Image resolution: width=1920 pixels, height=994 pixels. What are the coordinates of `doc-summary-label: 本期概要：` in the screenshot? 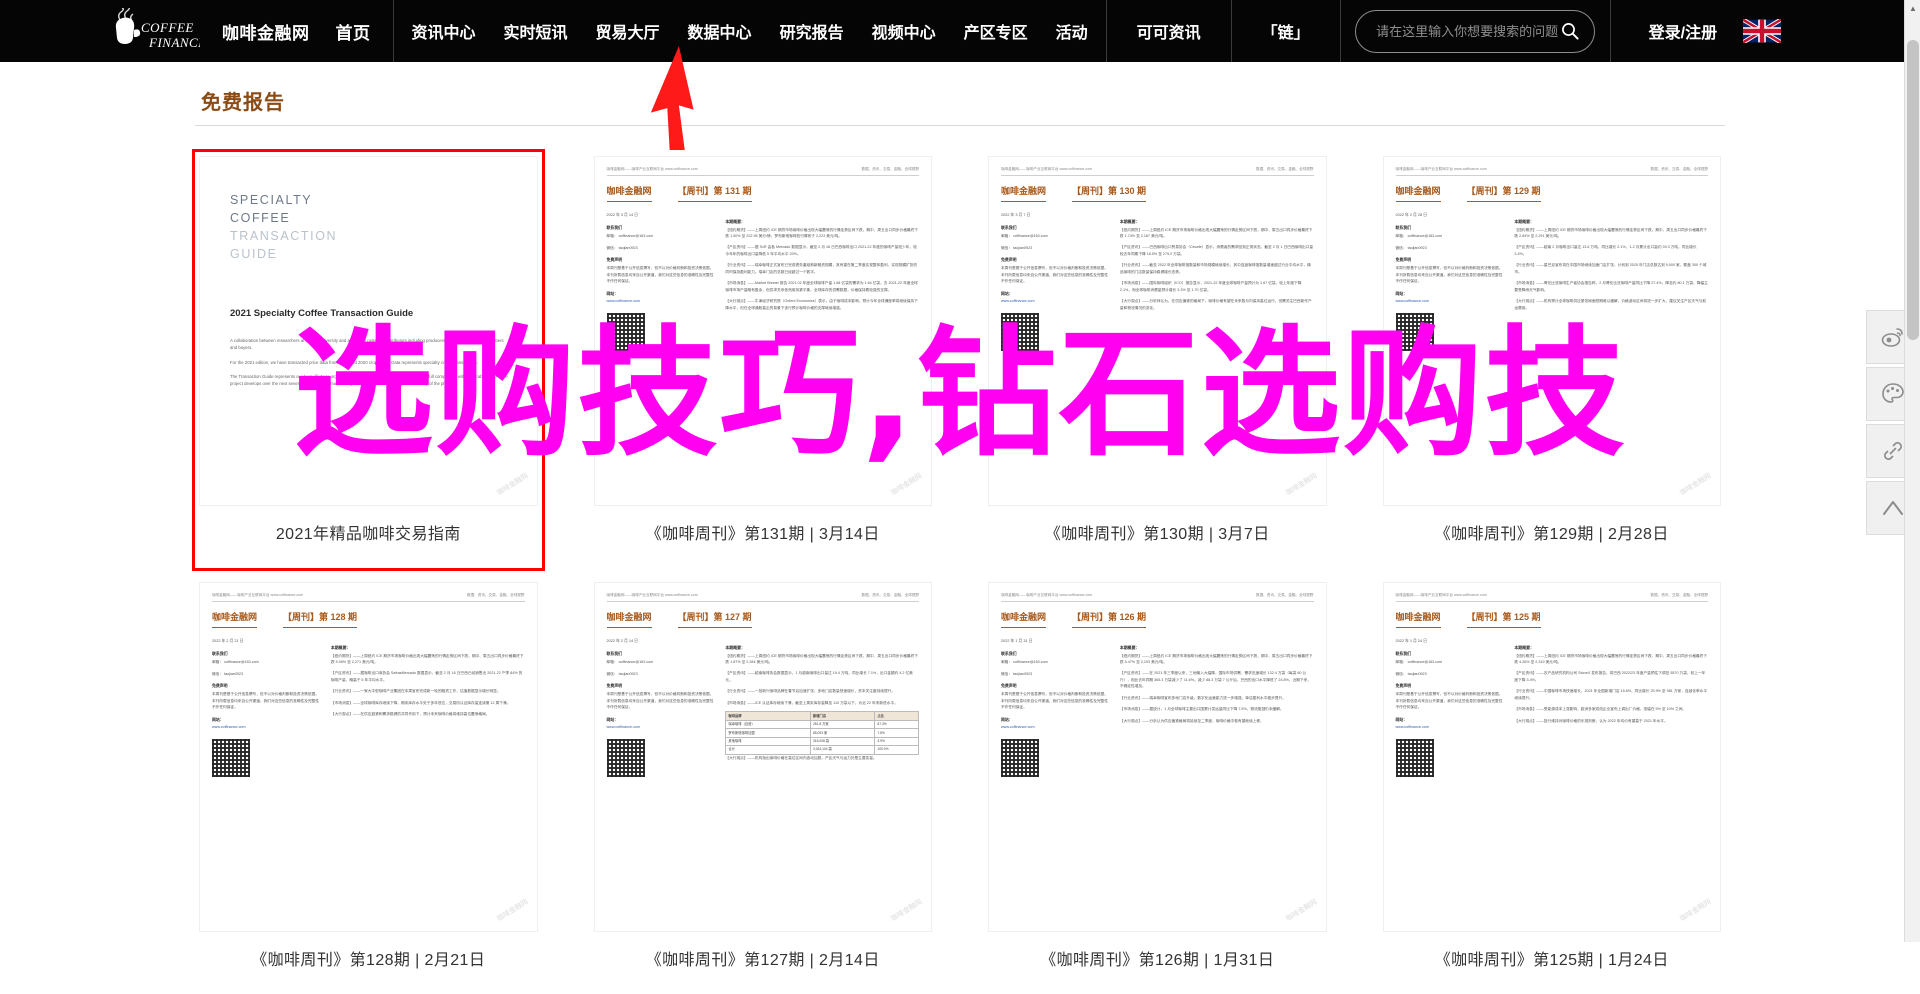 It's located at (1129, 221).